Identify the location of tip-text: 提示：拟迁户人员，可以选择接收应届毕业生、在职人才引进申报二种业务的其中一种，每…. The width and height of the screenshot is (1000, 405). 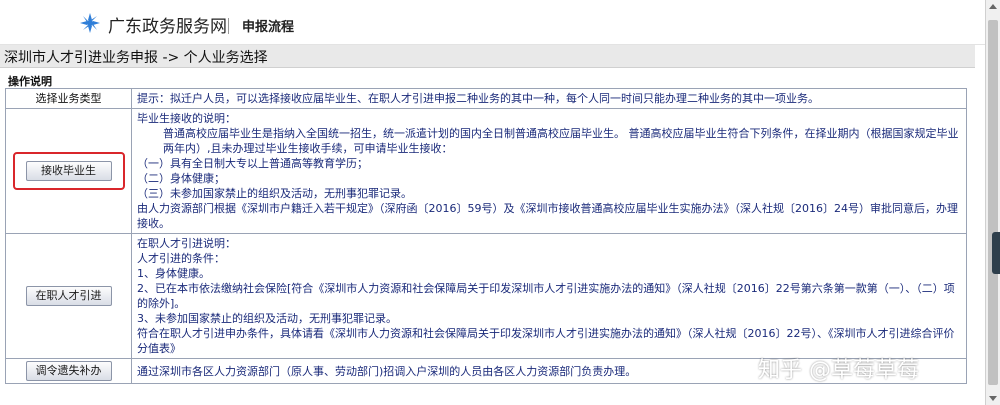
(549, 98).